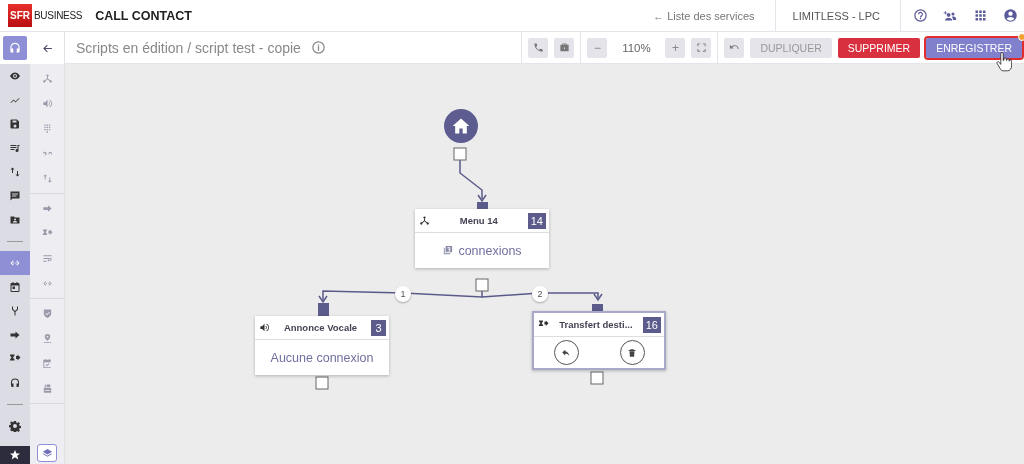 This screenshot has height=464, width=1024. What do you see at coordinates (403, 294) in the screenshot?
I see `connection-label: 1` at bounding box center [403, 294].